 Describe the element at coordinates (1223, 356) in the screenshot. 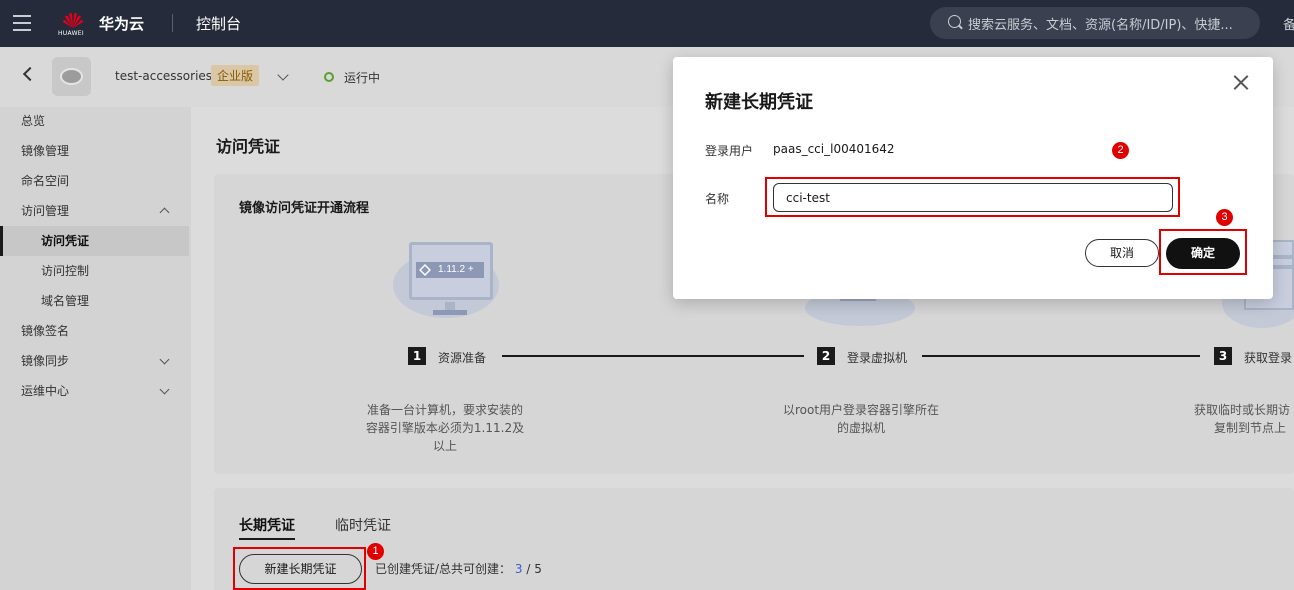

I see `step-number: 3` at that location.